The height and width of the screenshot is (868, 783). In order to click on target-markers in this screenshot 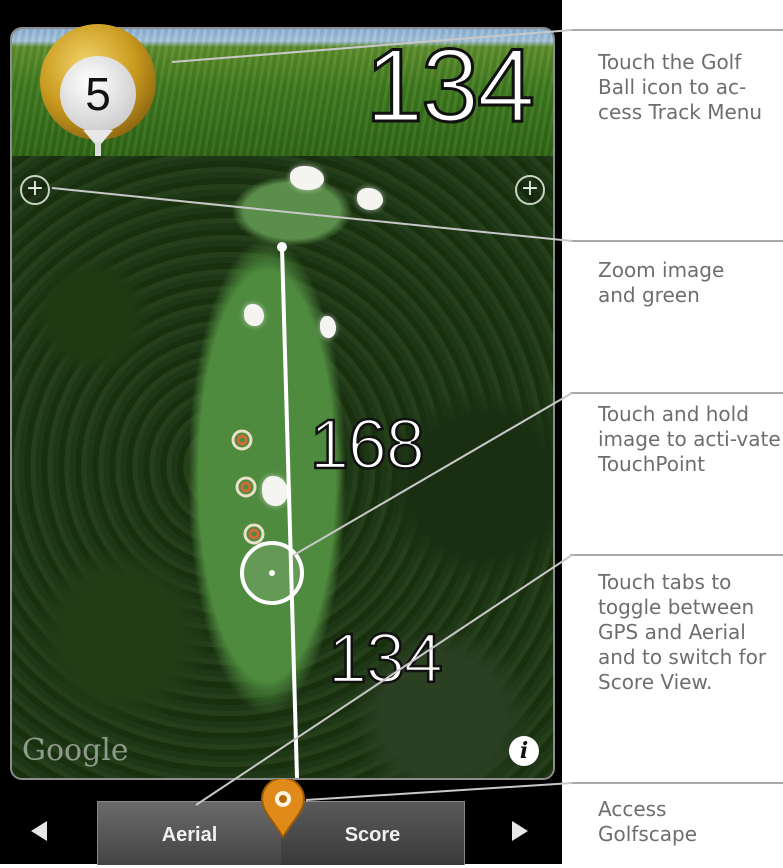, I will do `click(248, 487)`.